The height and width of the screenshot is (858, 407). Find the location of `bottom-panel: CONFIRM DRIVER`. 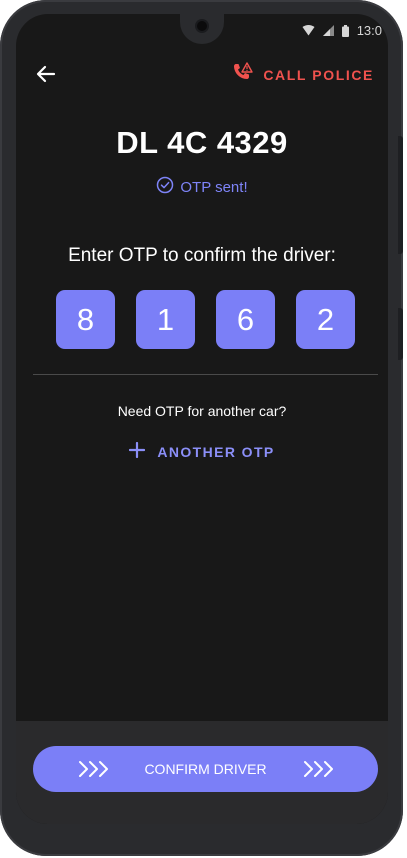

bottom-panel: CONFIRM DRIVER is located at coordinates (202, 772).